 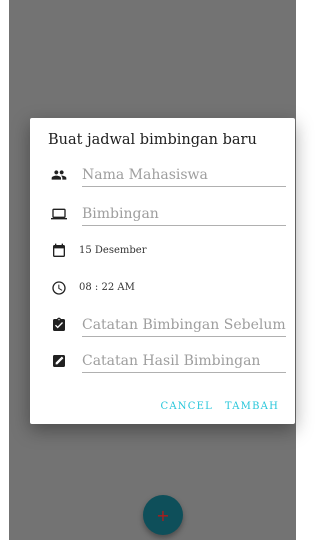 What do you see at coordinates (187, 406) in the screenshot?
I see `cancel-button: CANCEL` at bounding box center [187, 406].